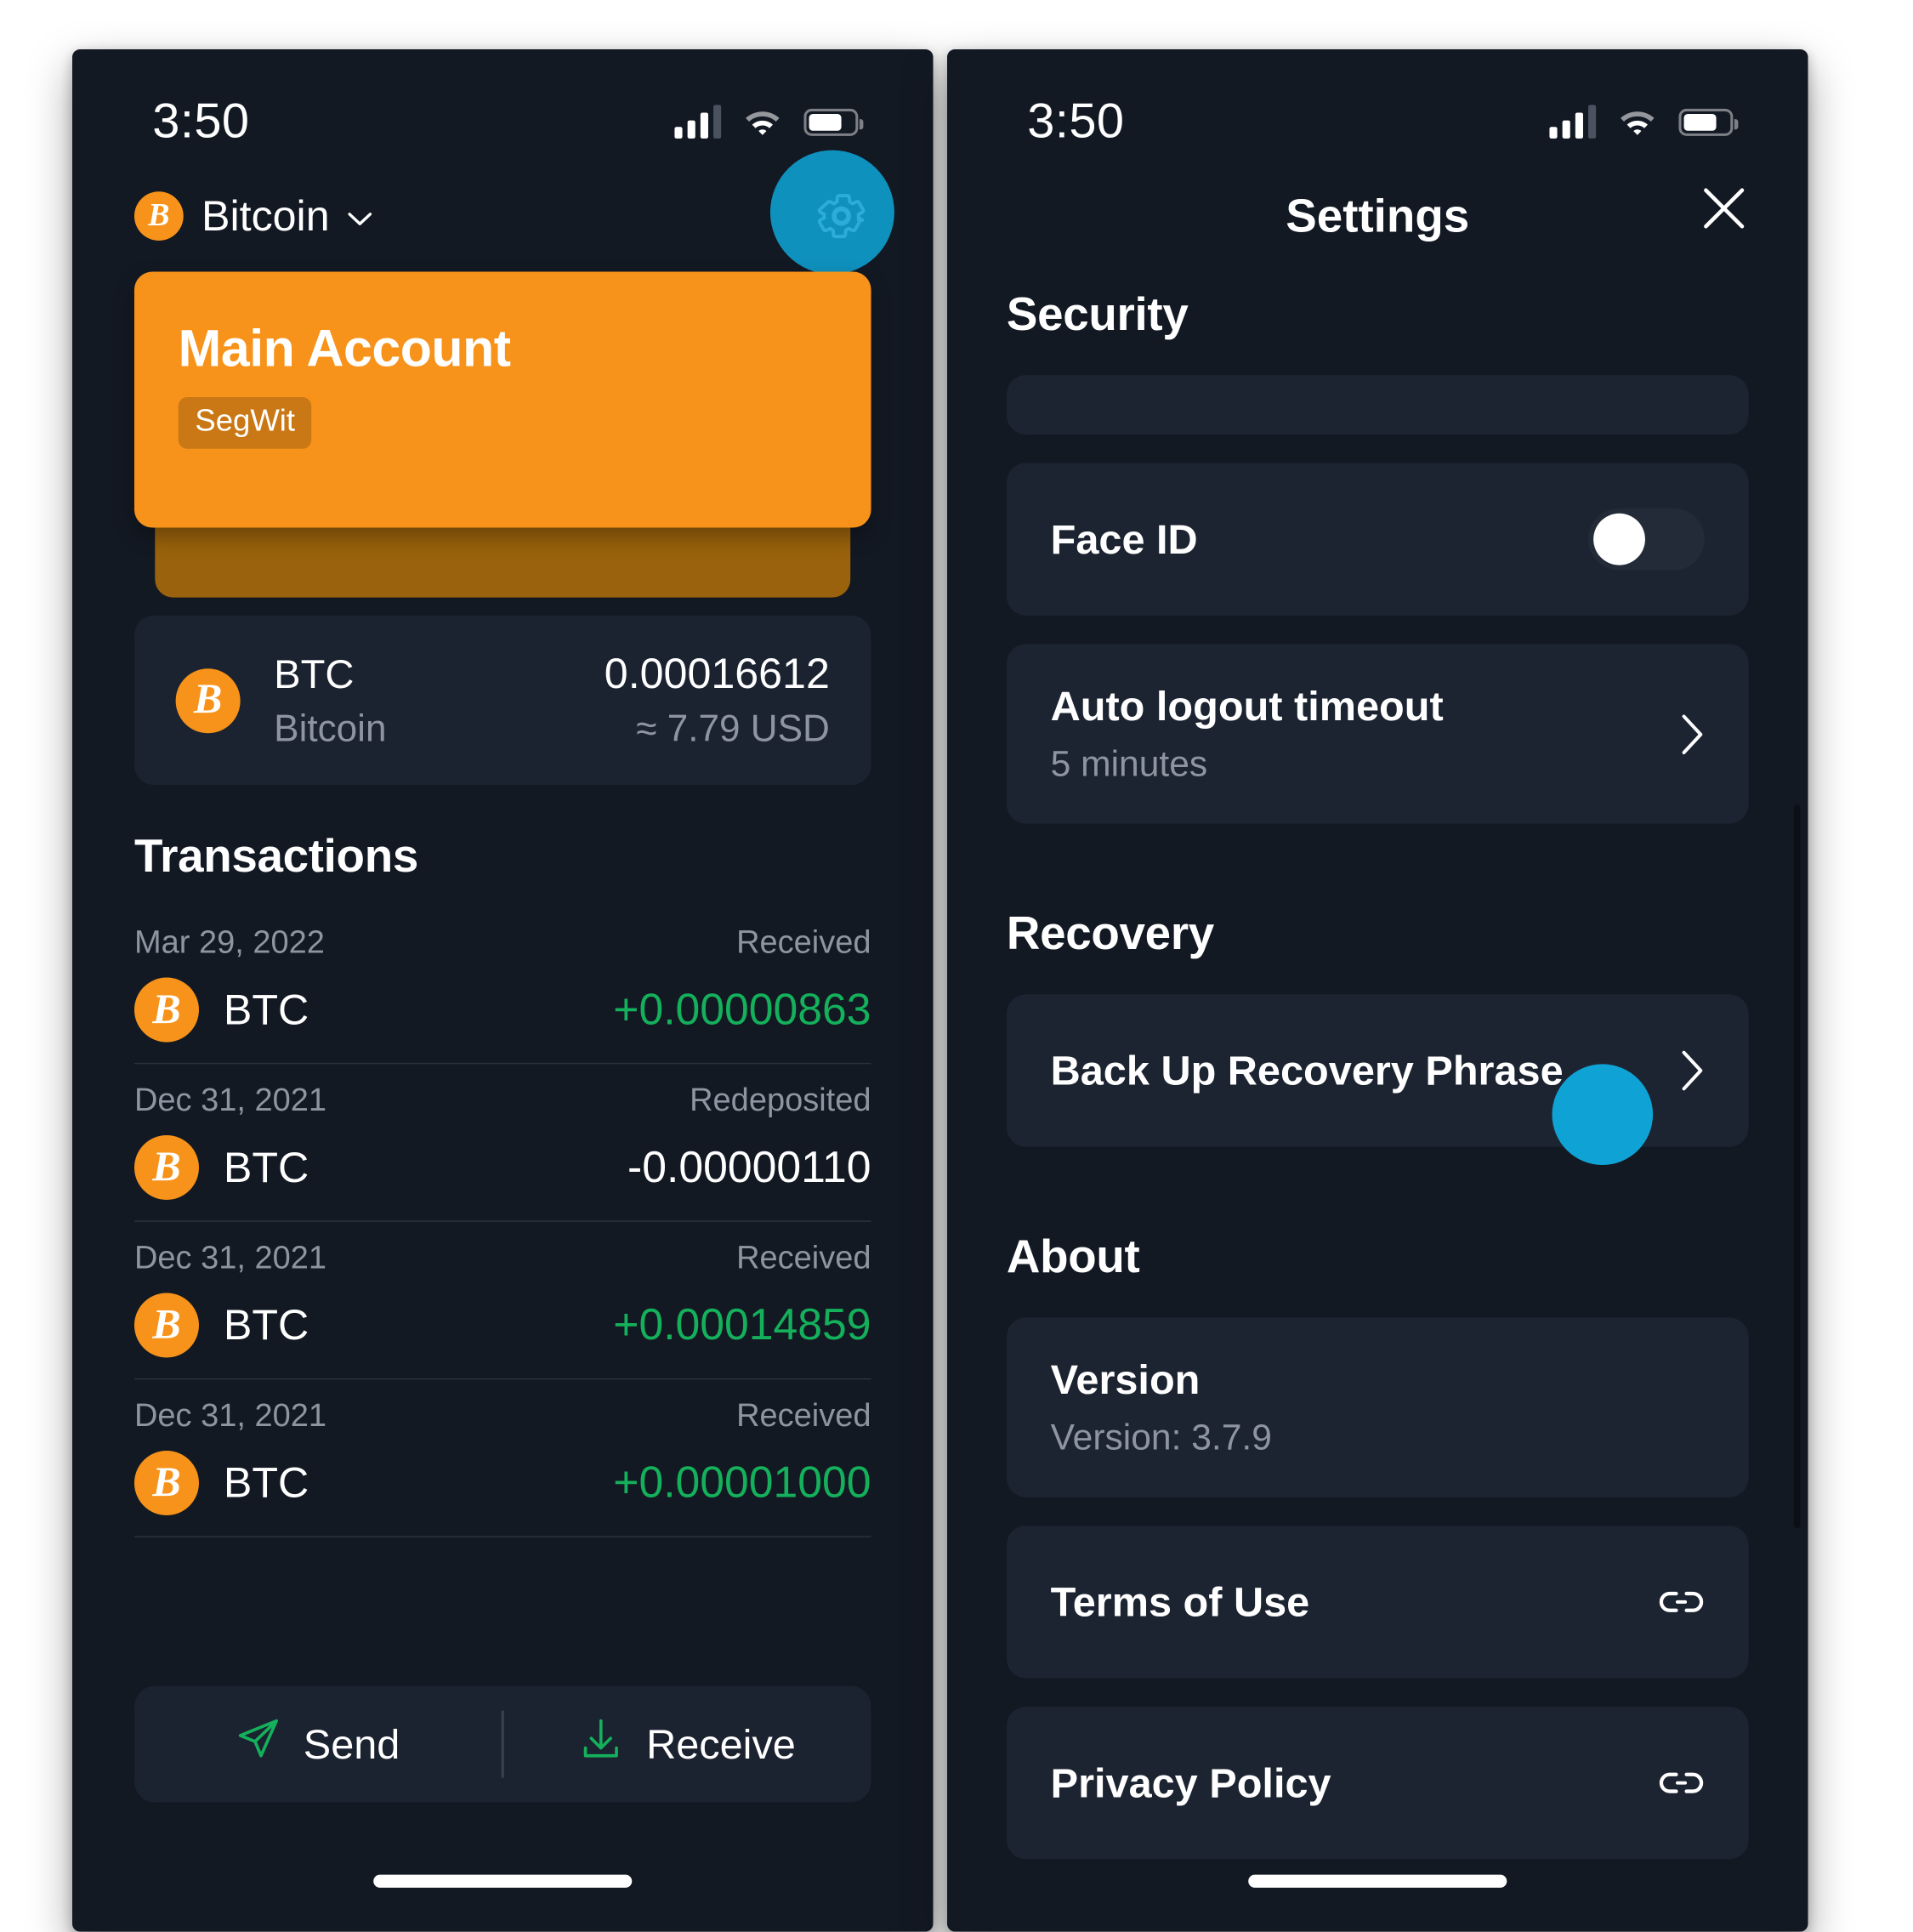  What do you see at coordinates (552, 700) in the screenshot?
I see `balance-rows: BTC 0.00016612 Bitcoin ≈ 7.79 USD` at bounding box center [552, 700].